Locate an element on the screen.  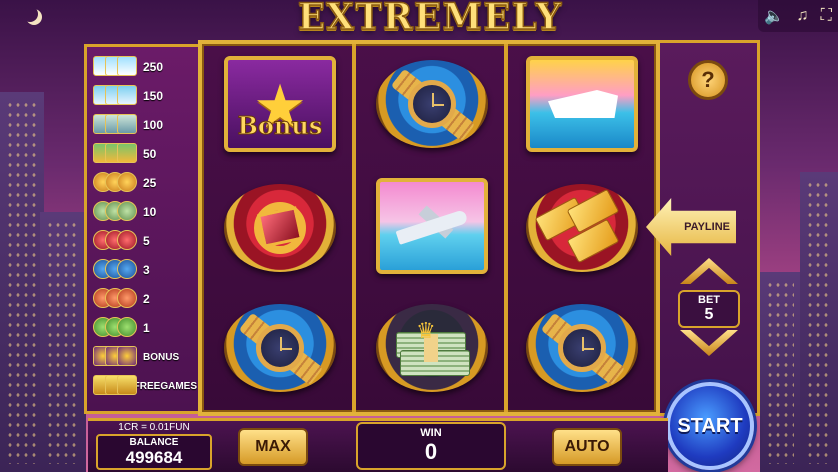
win-value: 0 is located at coordinates (431, 451).